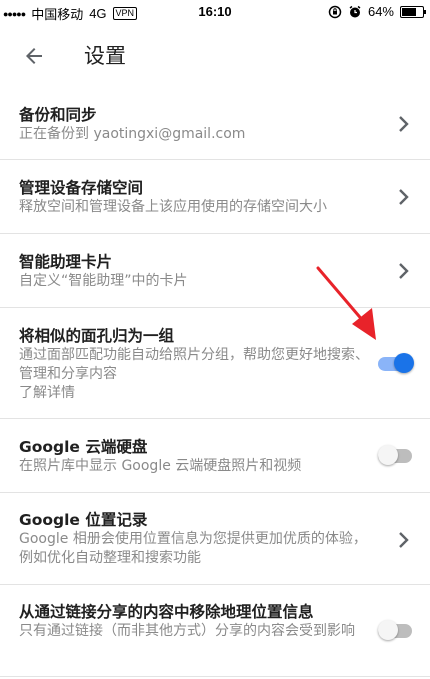 This screenshot has height=679, width=430. Describe the element at coordinates (215, 456) in the screenshot. I see `setting-google-drive: Google 云端硬盘 在照片库中显示 Google 云端硬盘照片和视频` at that location.